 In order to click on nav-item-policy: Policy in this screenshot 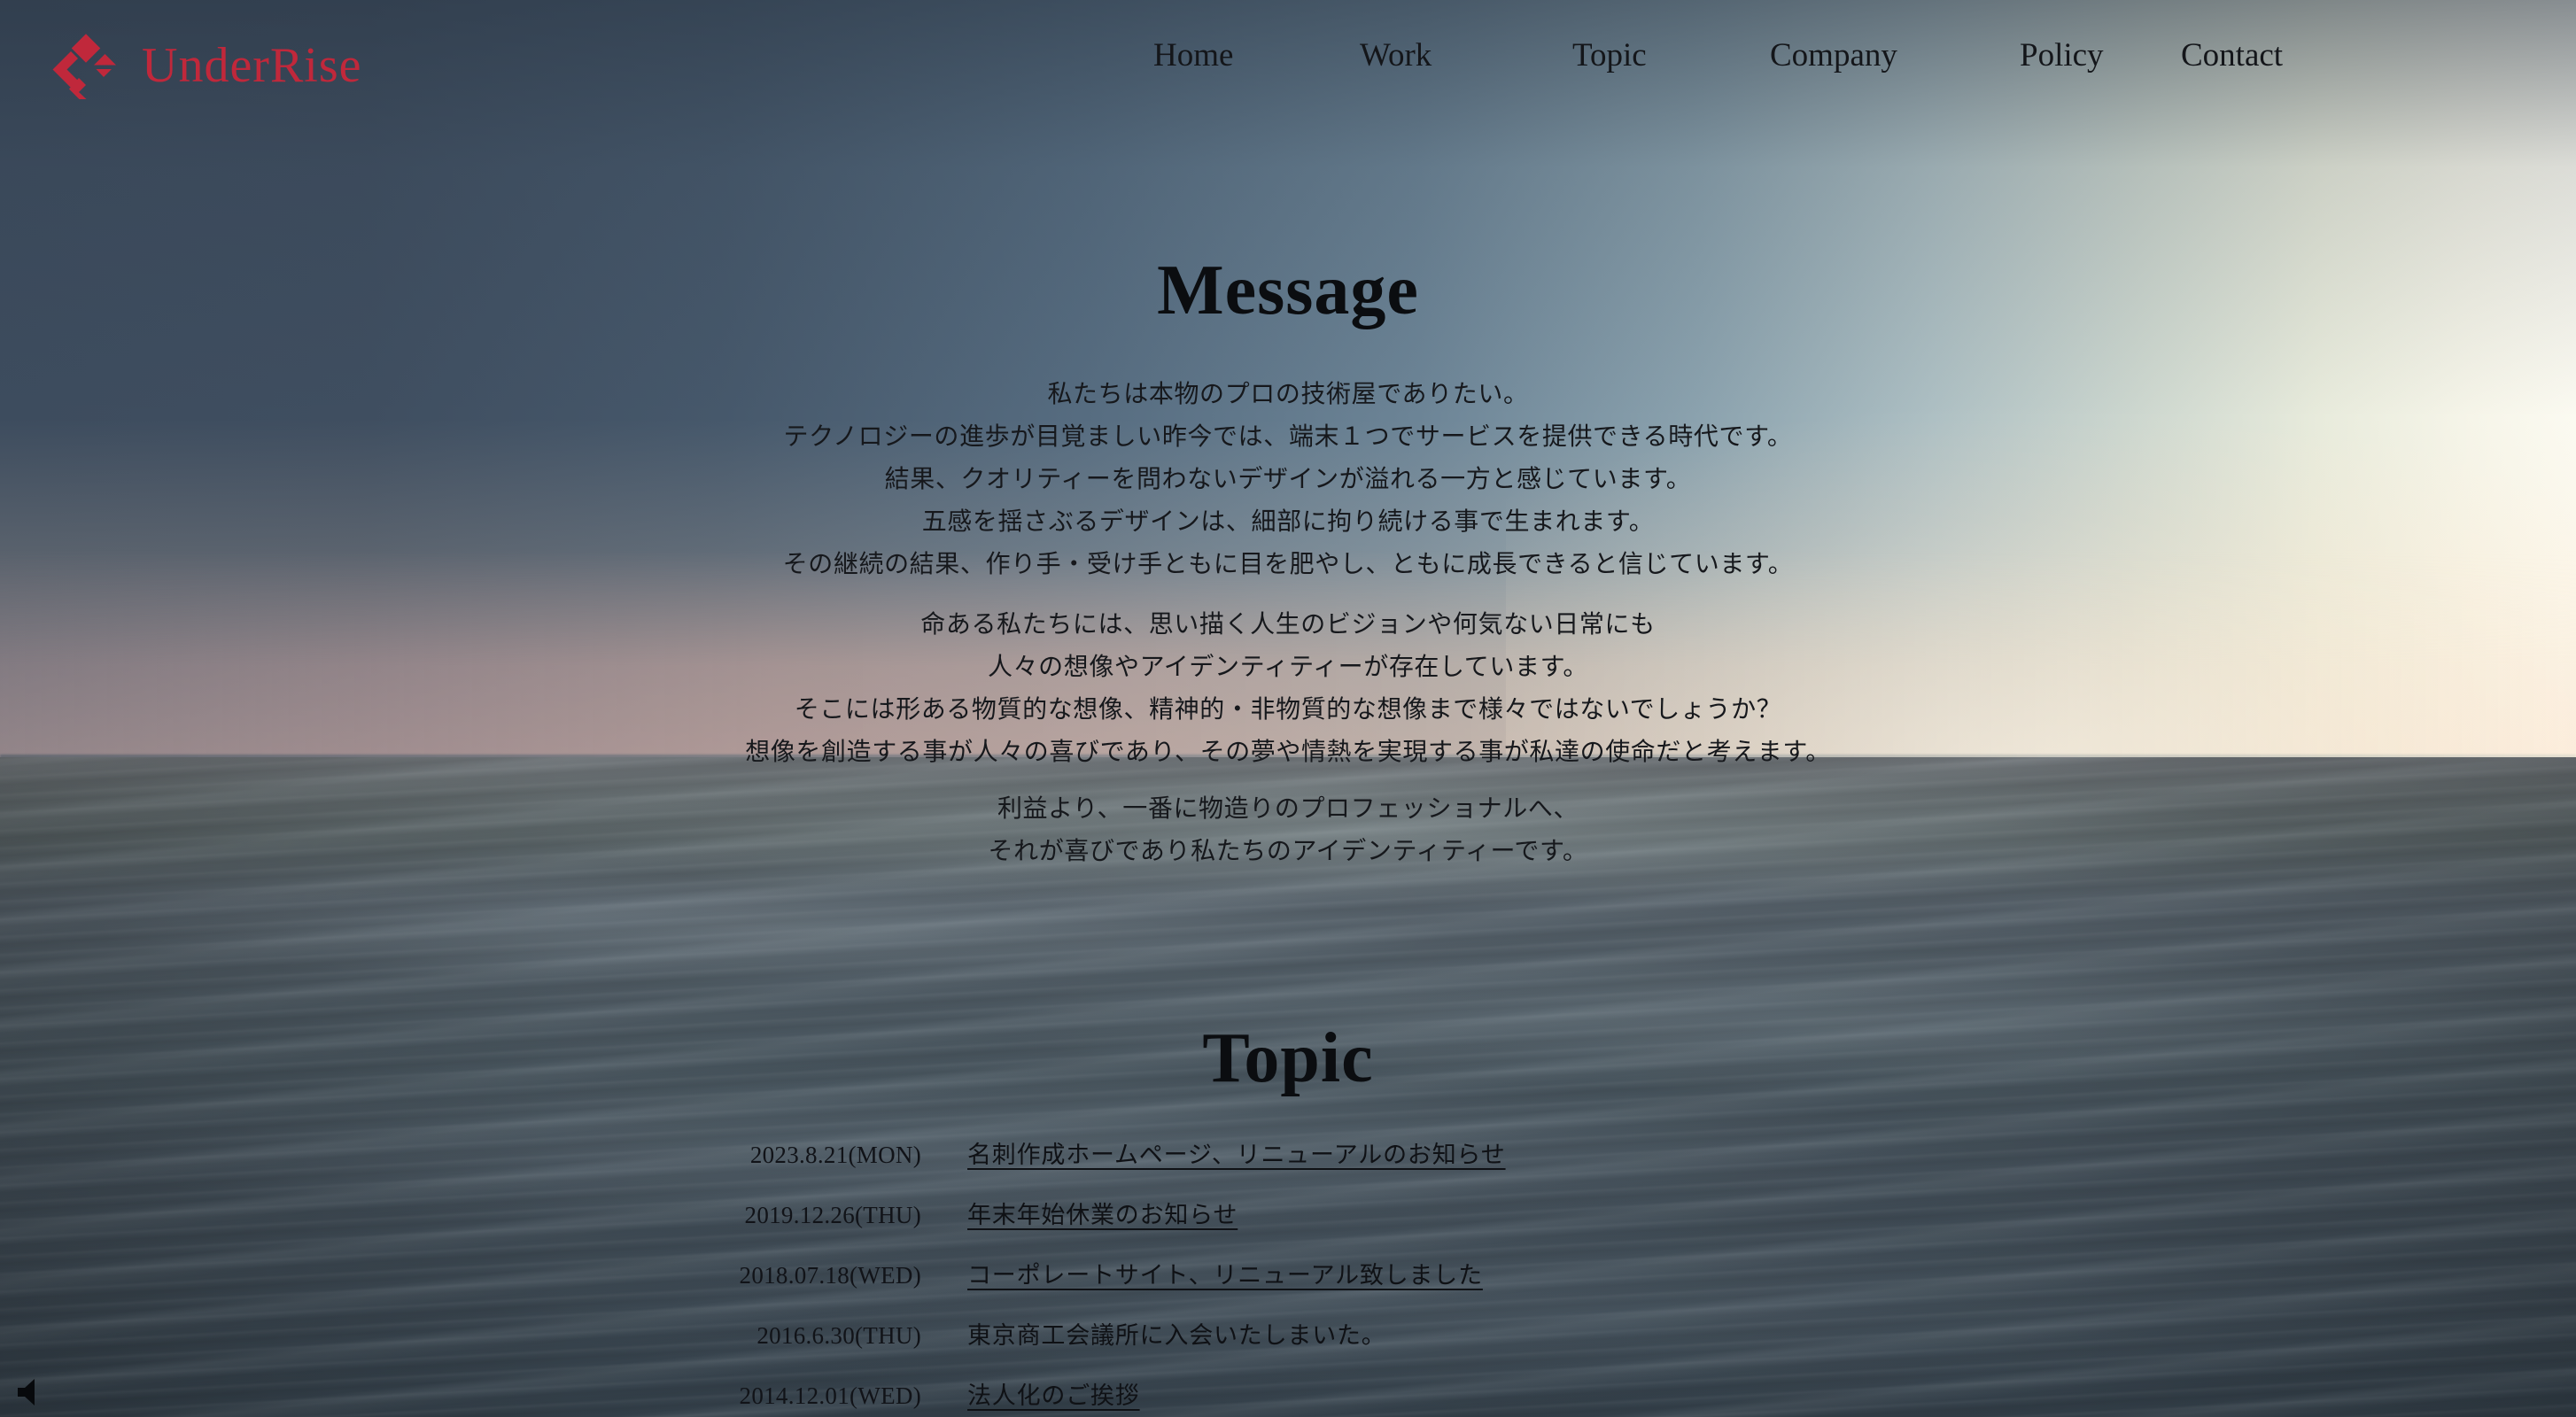, I will do `click(2062, 56)`.